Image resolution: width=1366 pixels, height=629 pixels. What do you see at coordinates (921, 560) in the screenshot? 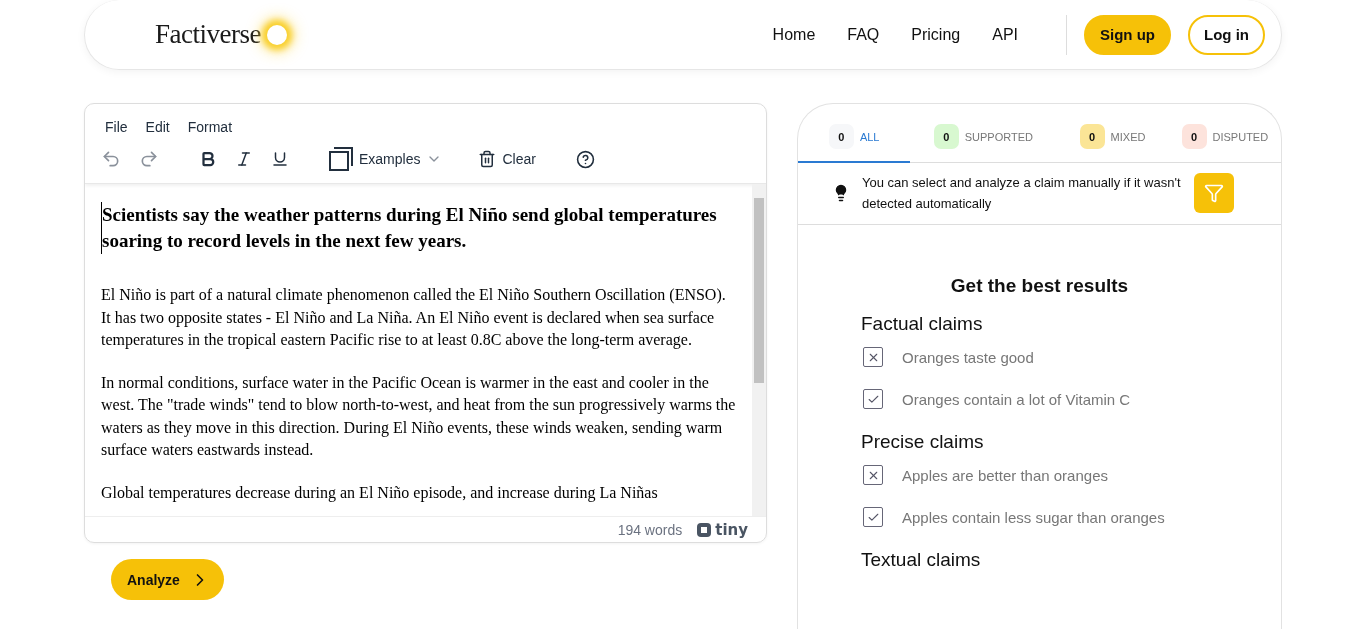
I see `section-title: Textual claims` at bounding box center [921, 560].